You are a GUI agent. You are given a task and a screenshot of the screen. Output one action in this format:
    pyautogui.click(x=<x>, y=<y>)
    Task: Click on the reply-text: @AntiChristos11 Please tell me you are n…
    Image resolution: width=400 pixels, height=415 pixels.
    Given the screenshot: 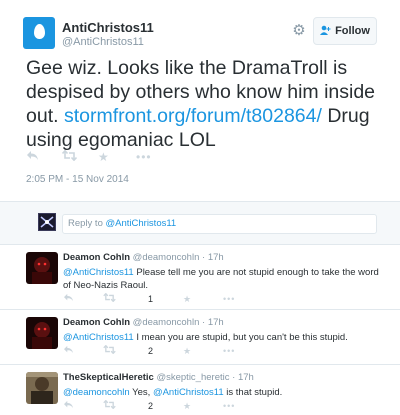 What is the action you would take?
    pyautogui.click(x=223, y=279)
    